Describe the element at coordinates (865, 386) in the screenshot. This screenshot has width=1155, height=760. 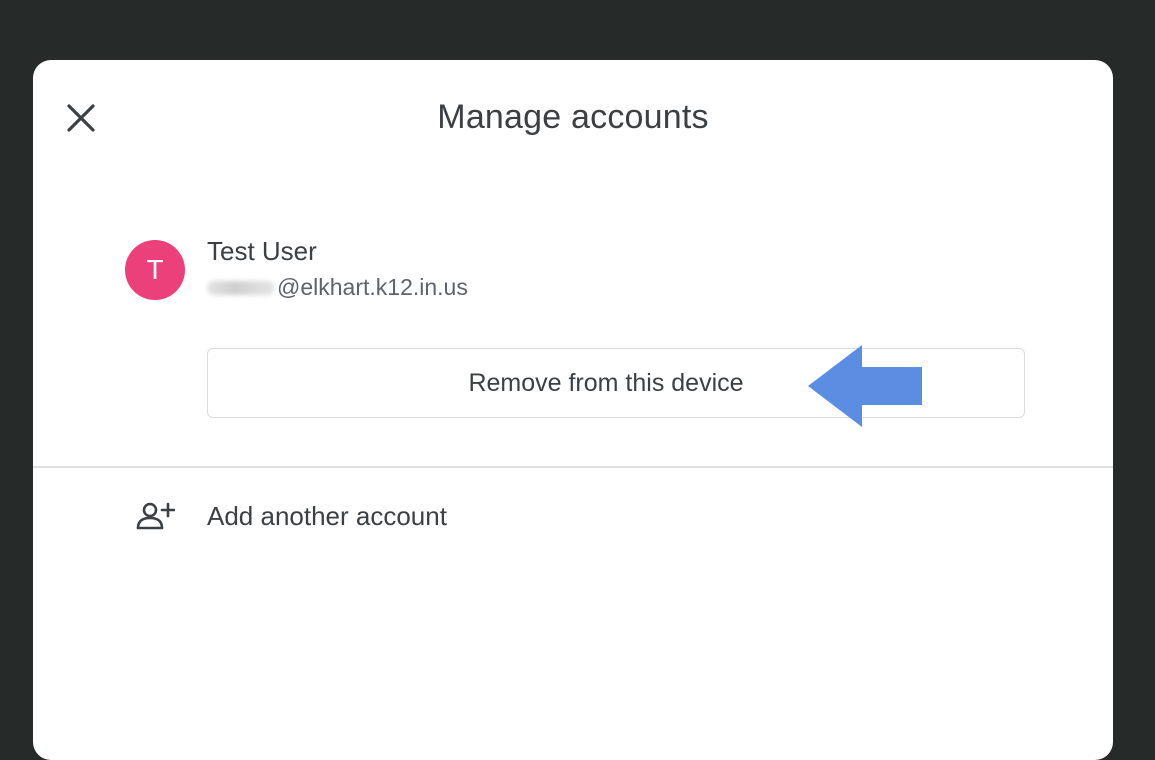
I see `left-arrow-annotation` at that location.